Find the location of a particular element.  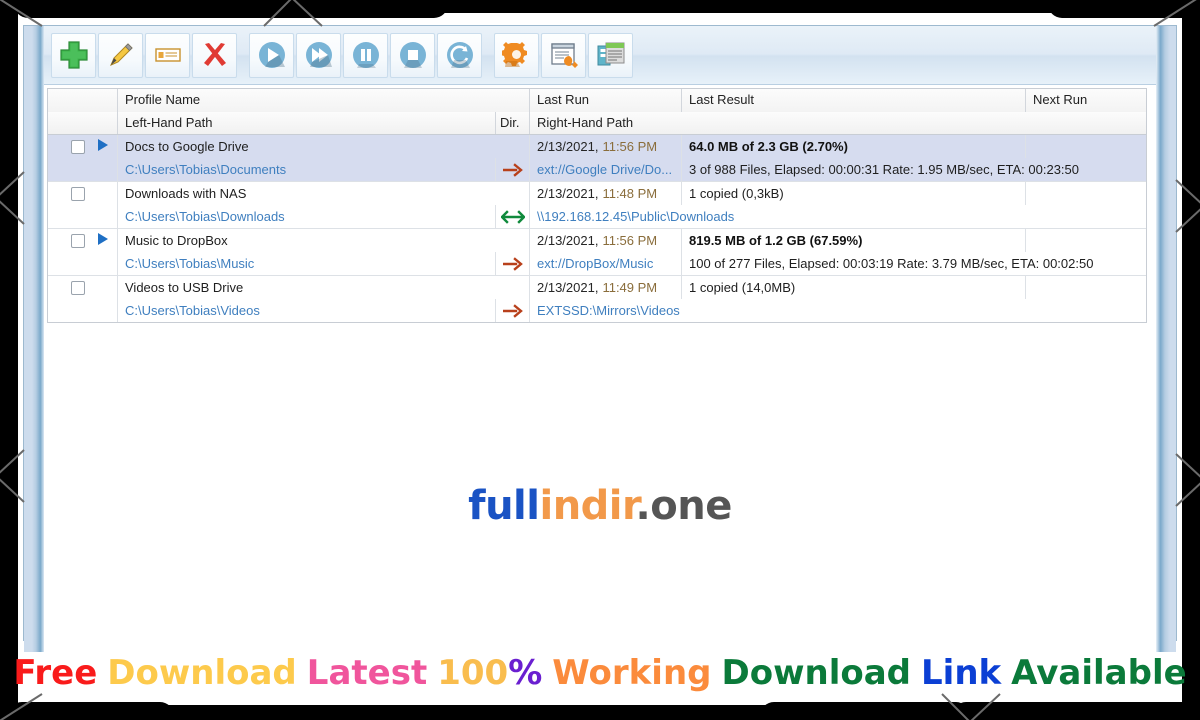

row-right-path: \\192.168.12.45\Public\Downloads is located at coordinates (838, 216).